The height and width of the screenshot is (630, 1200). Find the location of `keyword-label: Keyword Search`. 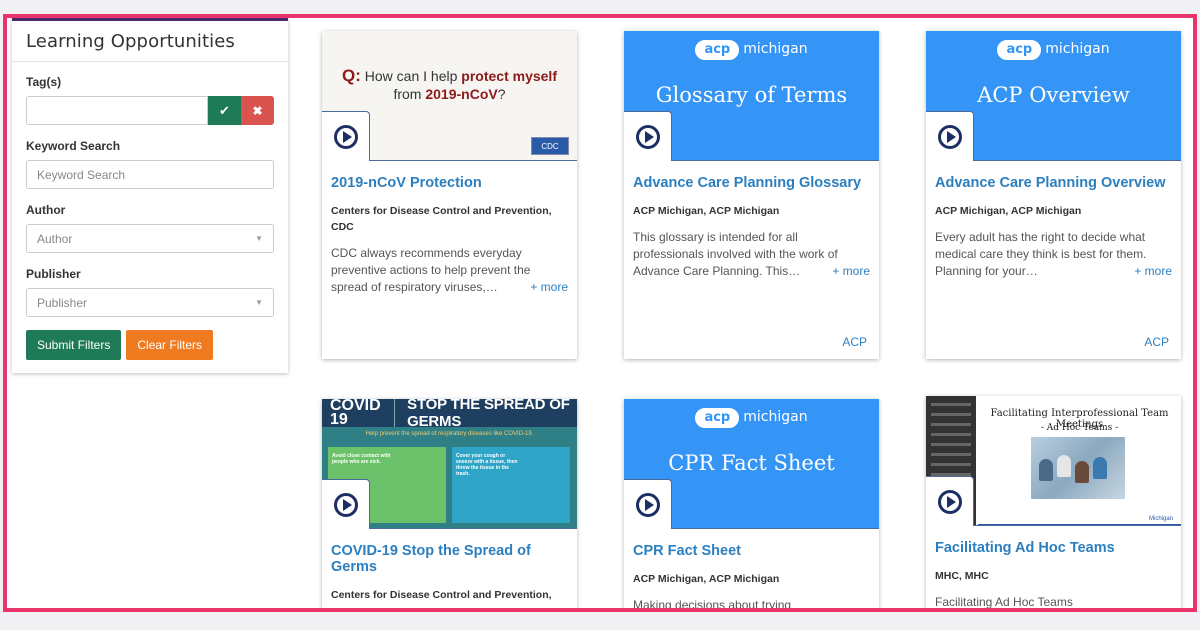

keyword-label: Keyword Search is located at coordinates (73, 146).